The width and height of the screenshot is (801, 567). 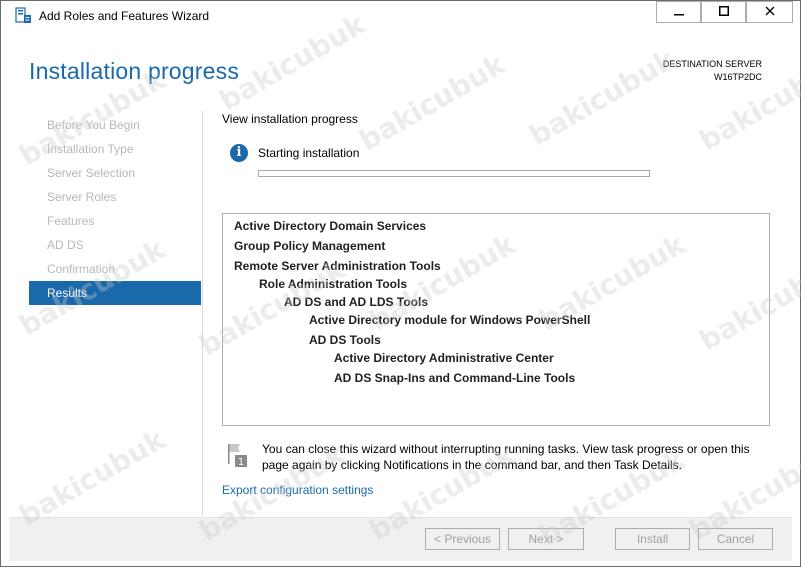 What do you see at coordinates (115, 293) in the screenshot?
I see `nav-item-results: Results` at bounding box center [115, 293].